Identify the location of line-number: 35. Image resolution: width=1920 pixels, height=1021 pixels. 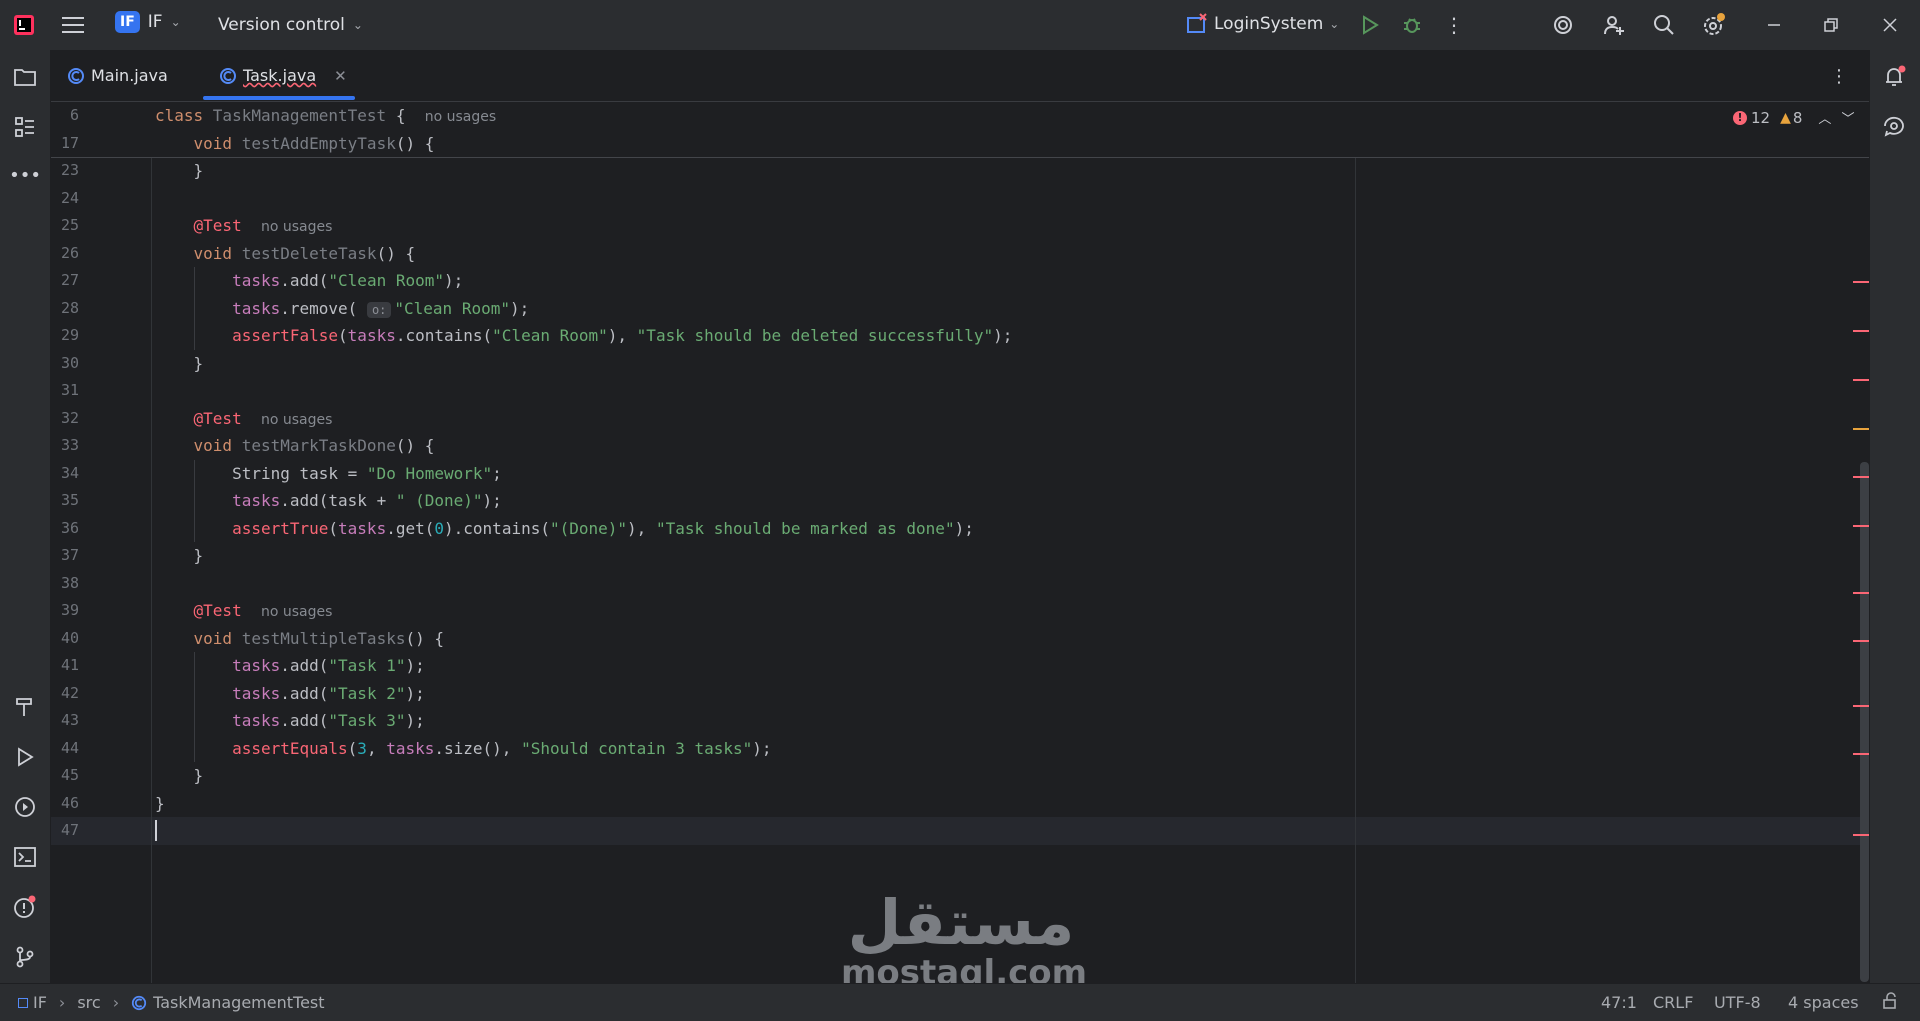
(65, 501).